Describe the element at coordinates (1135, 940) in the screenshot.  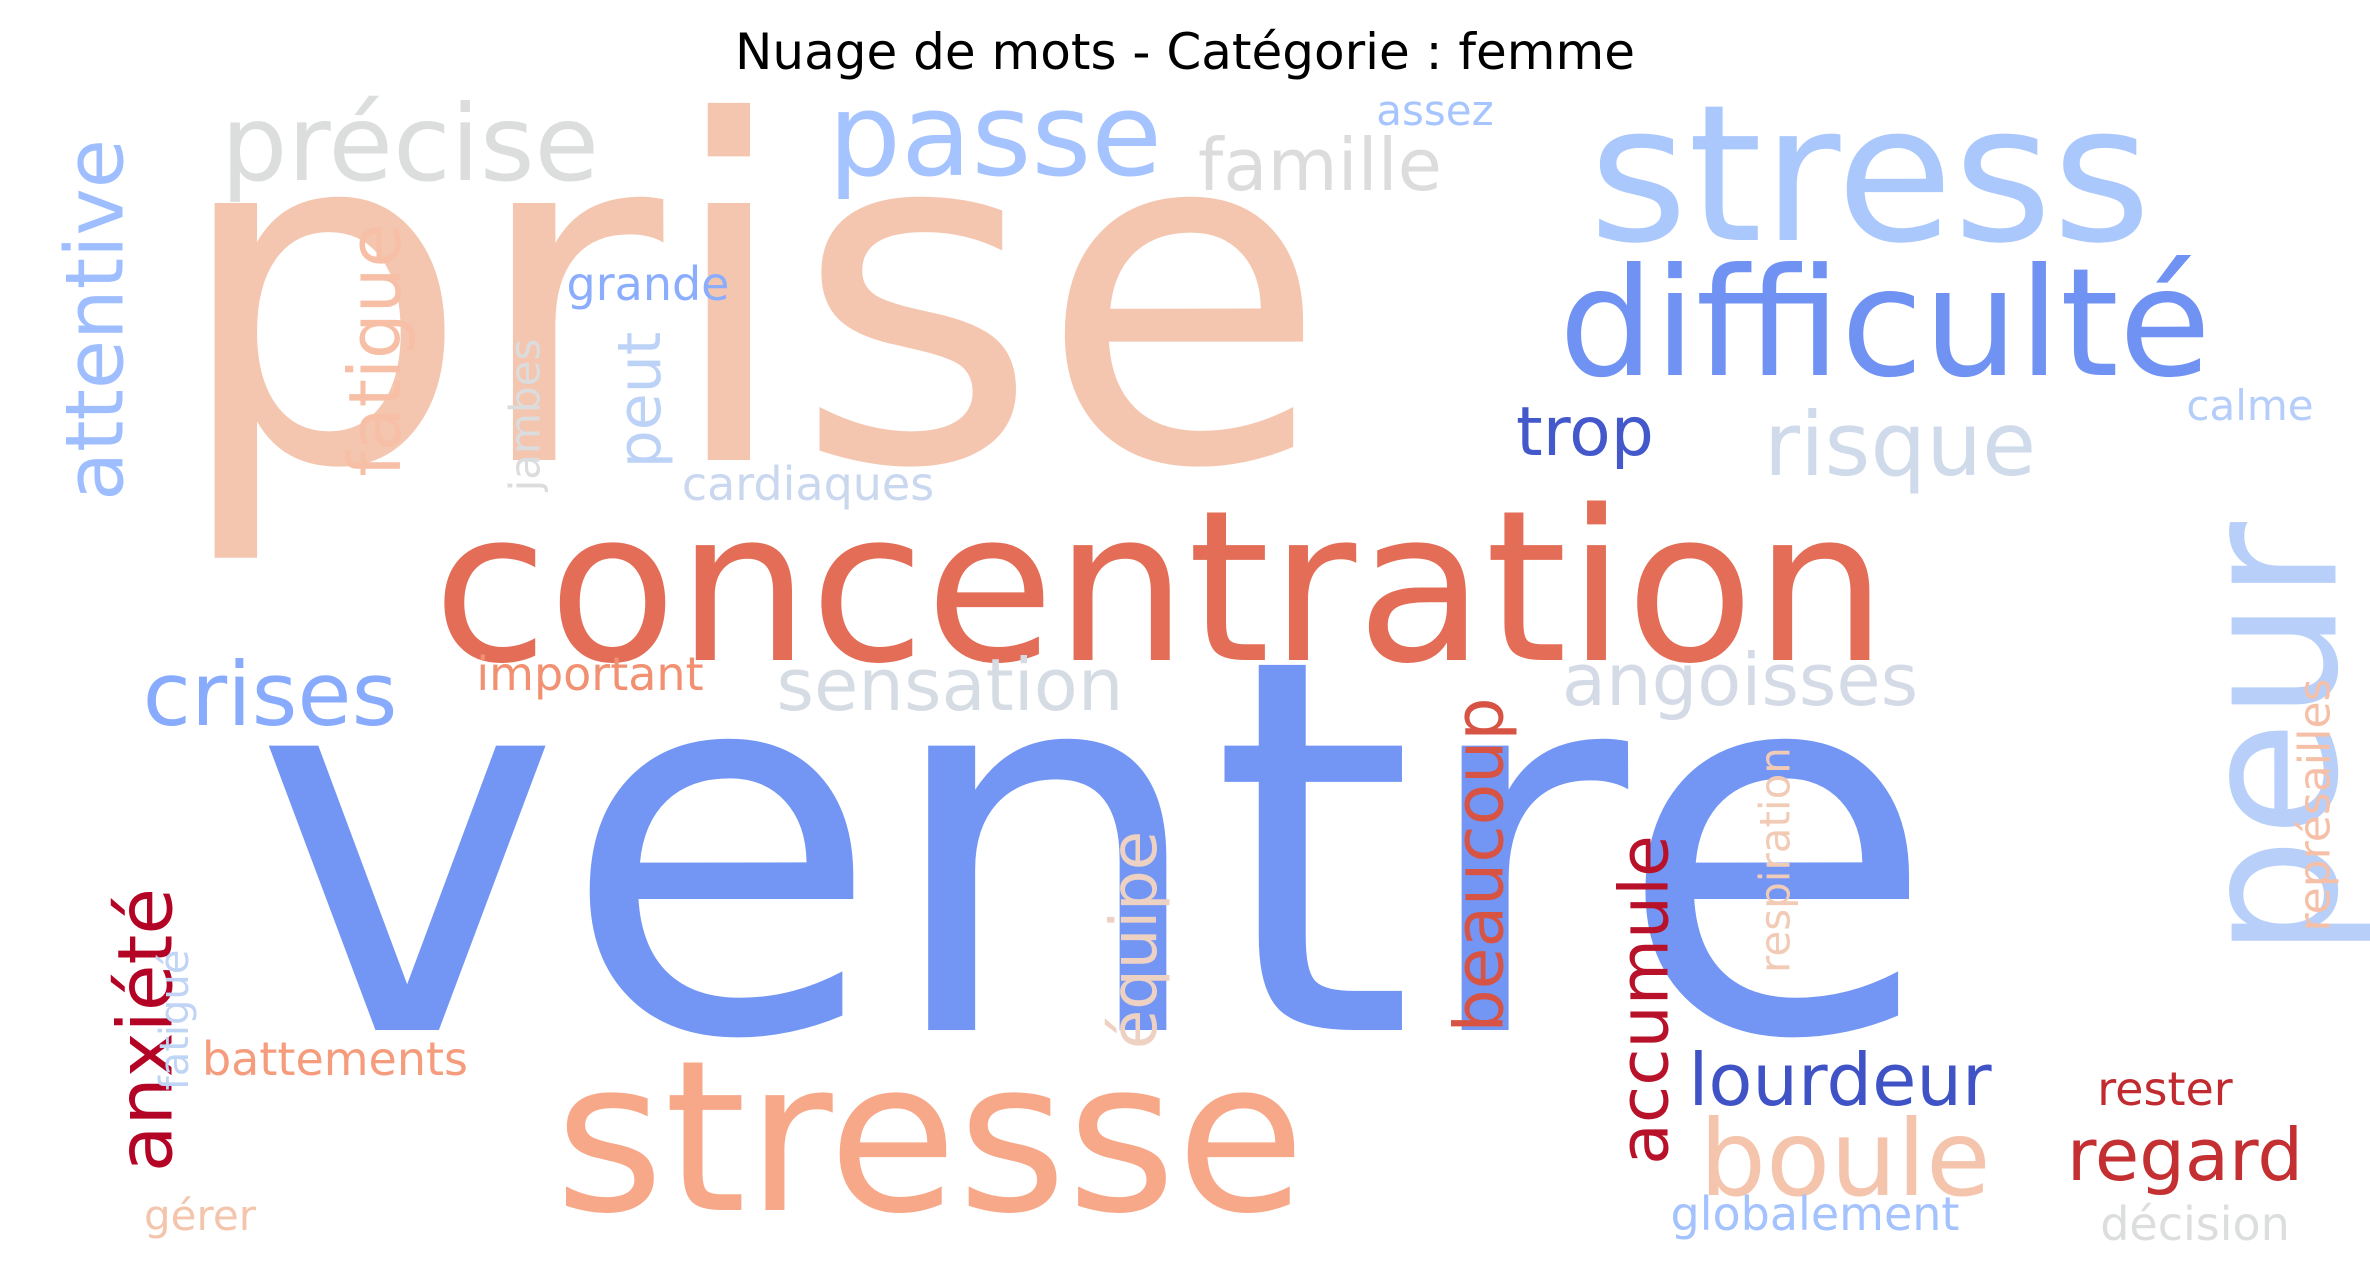
I see `word-equipe: équipe` at that location.